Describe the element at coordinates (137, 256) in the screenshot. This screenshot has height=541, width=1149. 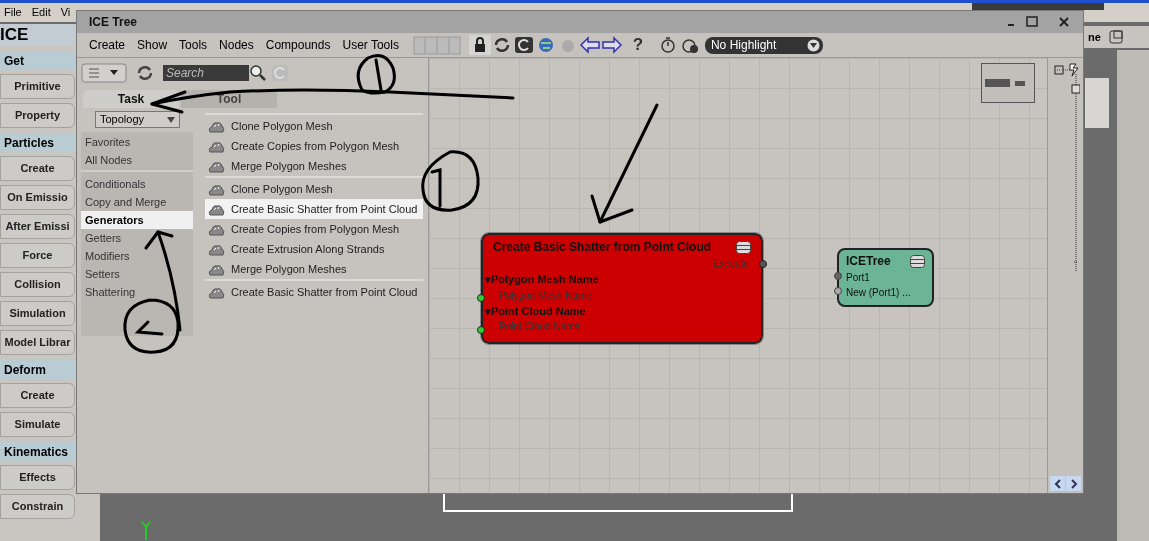
I see `category-item: Modifiers` at that location.